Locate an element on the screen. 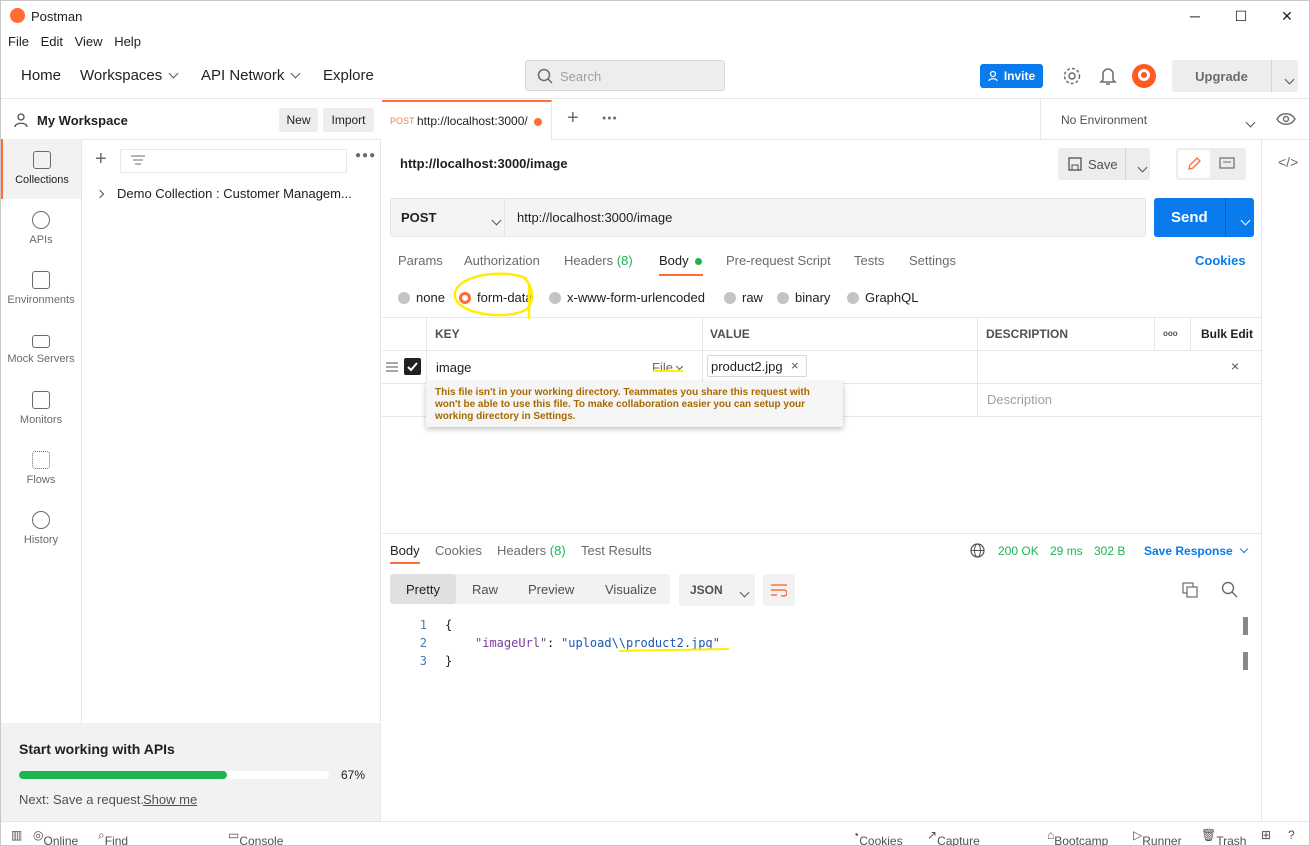 Image resolution: width=1310 pixels, height=846 pixels. tab-params: Params is located at coordinates (420, 260).